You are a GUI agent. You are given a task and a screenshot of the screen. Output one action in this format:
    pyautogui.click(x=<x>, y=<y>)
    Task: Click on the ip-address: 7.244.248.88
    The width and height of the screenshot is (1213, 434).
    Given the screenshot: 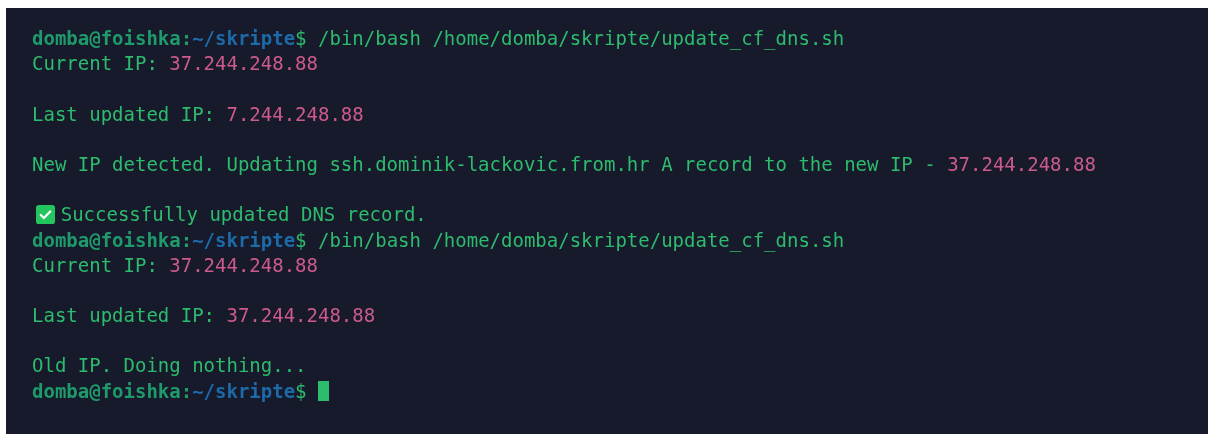 What is the action you would take?
    pyautogui.click(x=295, y=114)
    